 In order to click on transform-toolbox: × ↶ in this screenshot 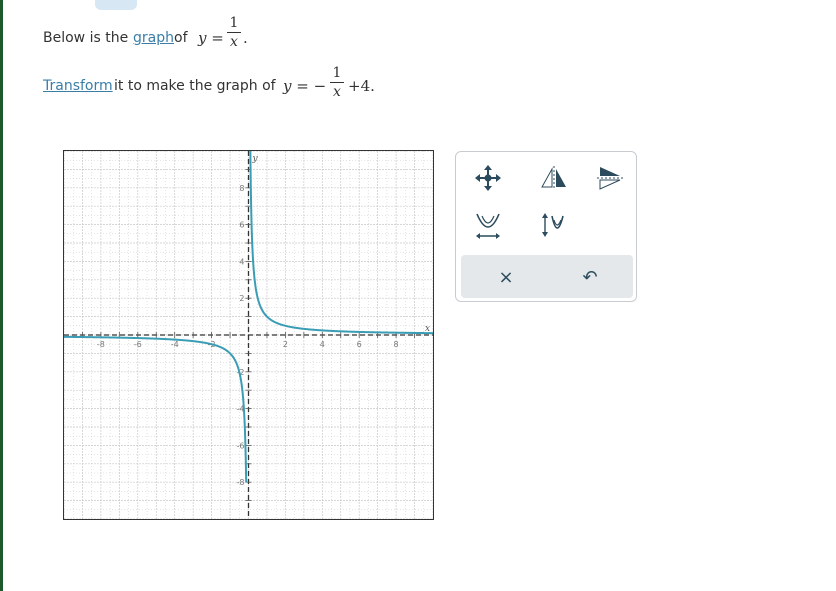, I will do `click(546, 226)`.